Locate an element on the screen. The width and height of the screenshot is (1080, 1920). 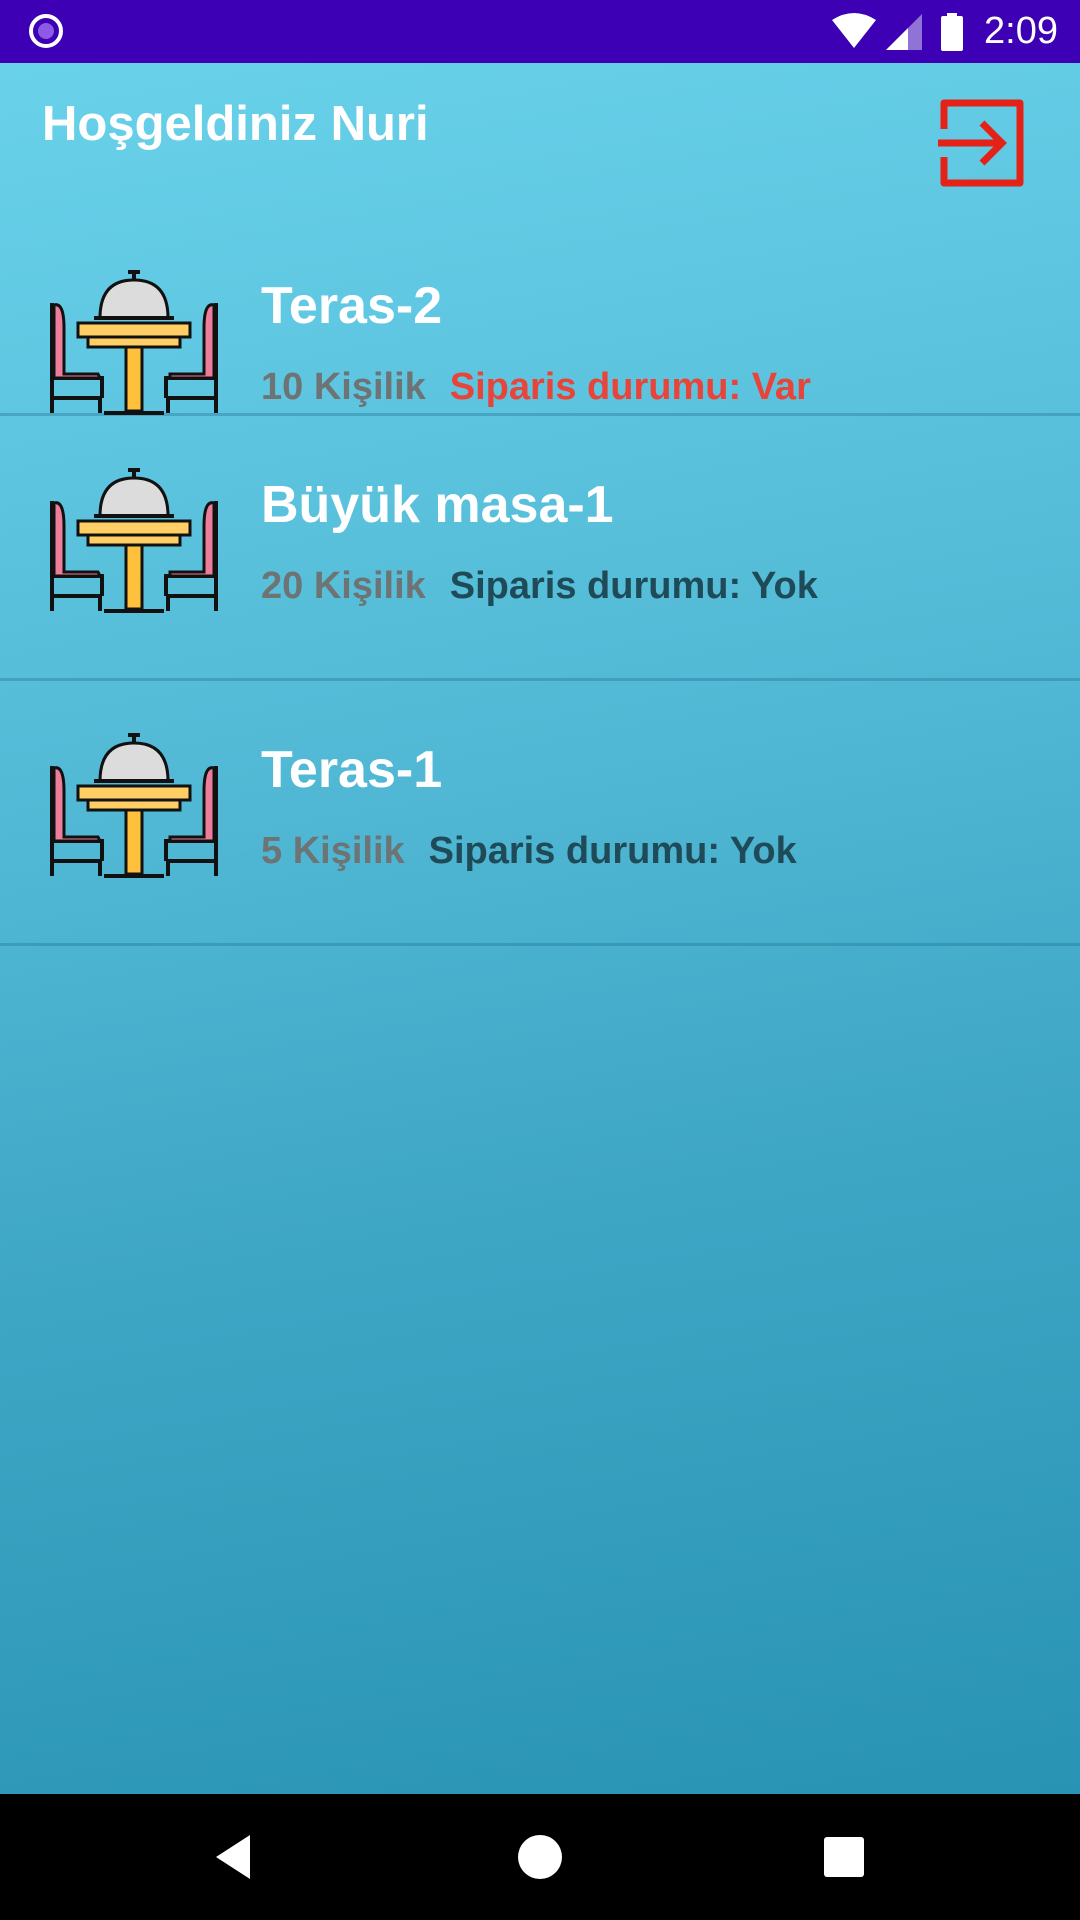
table-name: Büyük masa-1 is located at coordinates (437, 505).